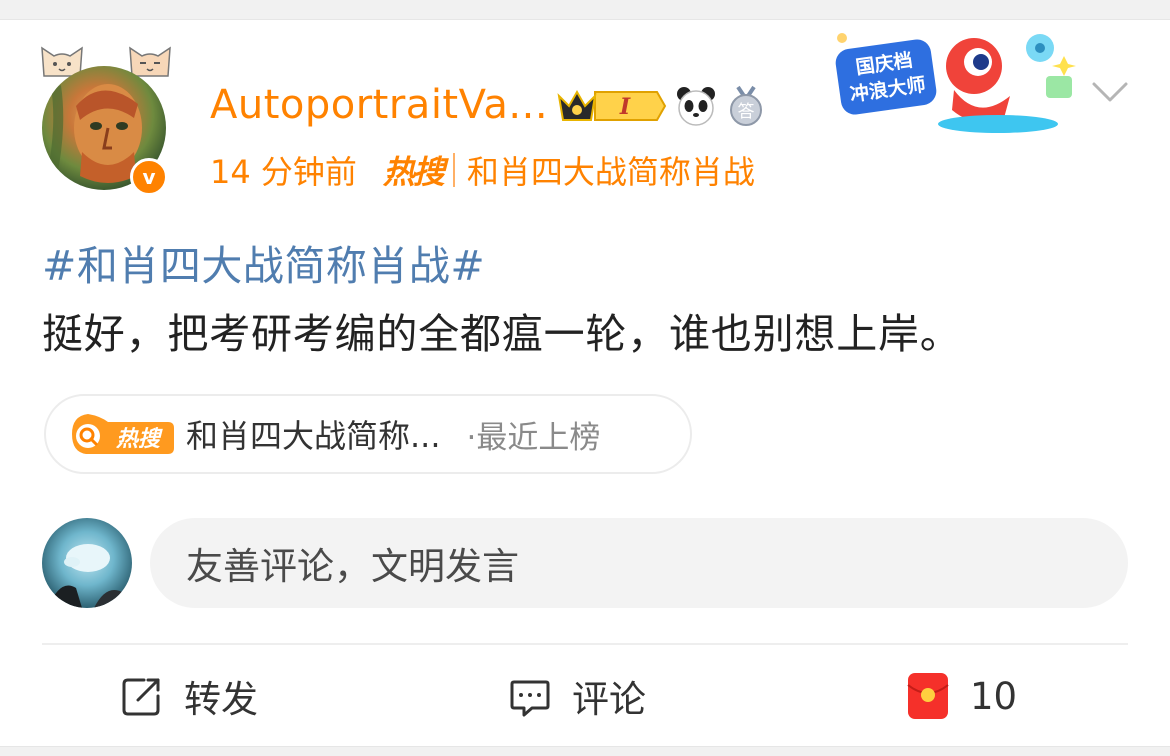 This screenshot has width=1170, height=756. Describe the element at coordinates (639, 563) in the screenshot. I see `comment-input: 友善评论，文明发言` at that location.